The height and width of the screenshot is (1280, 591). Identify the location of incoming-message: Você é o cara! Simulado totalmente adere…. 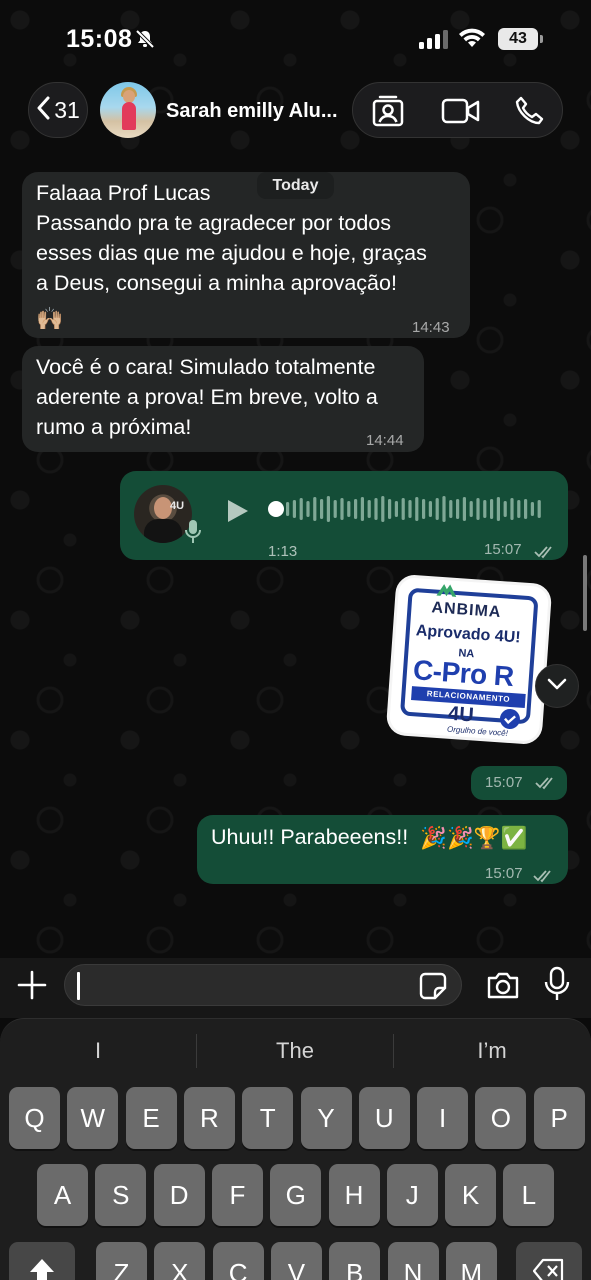
(223, 399).